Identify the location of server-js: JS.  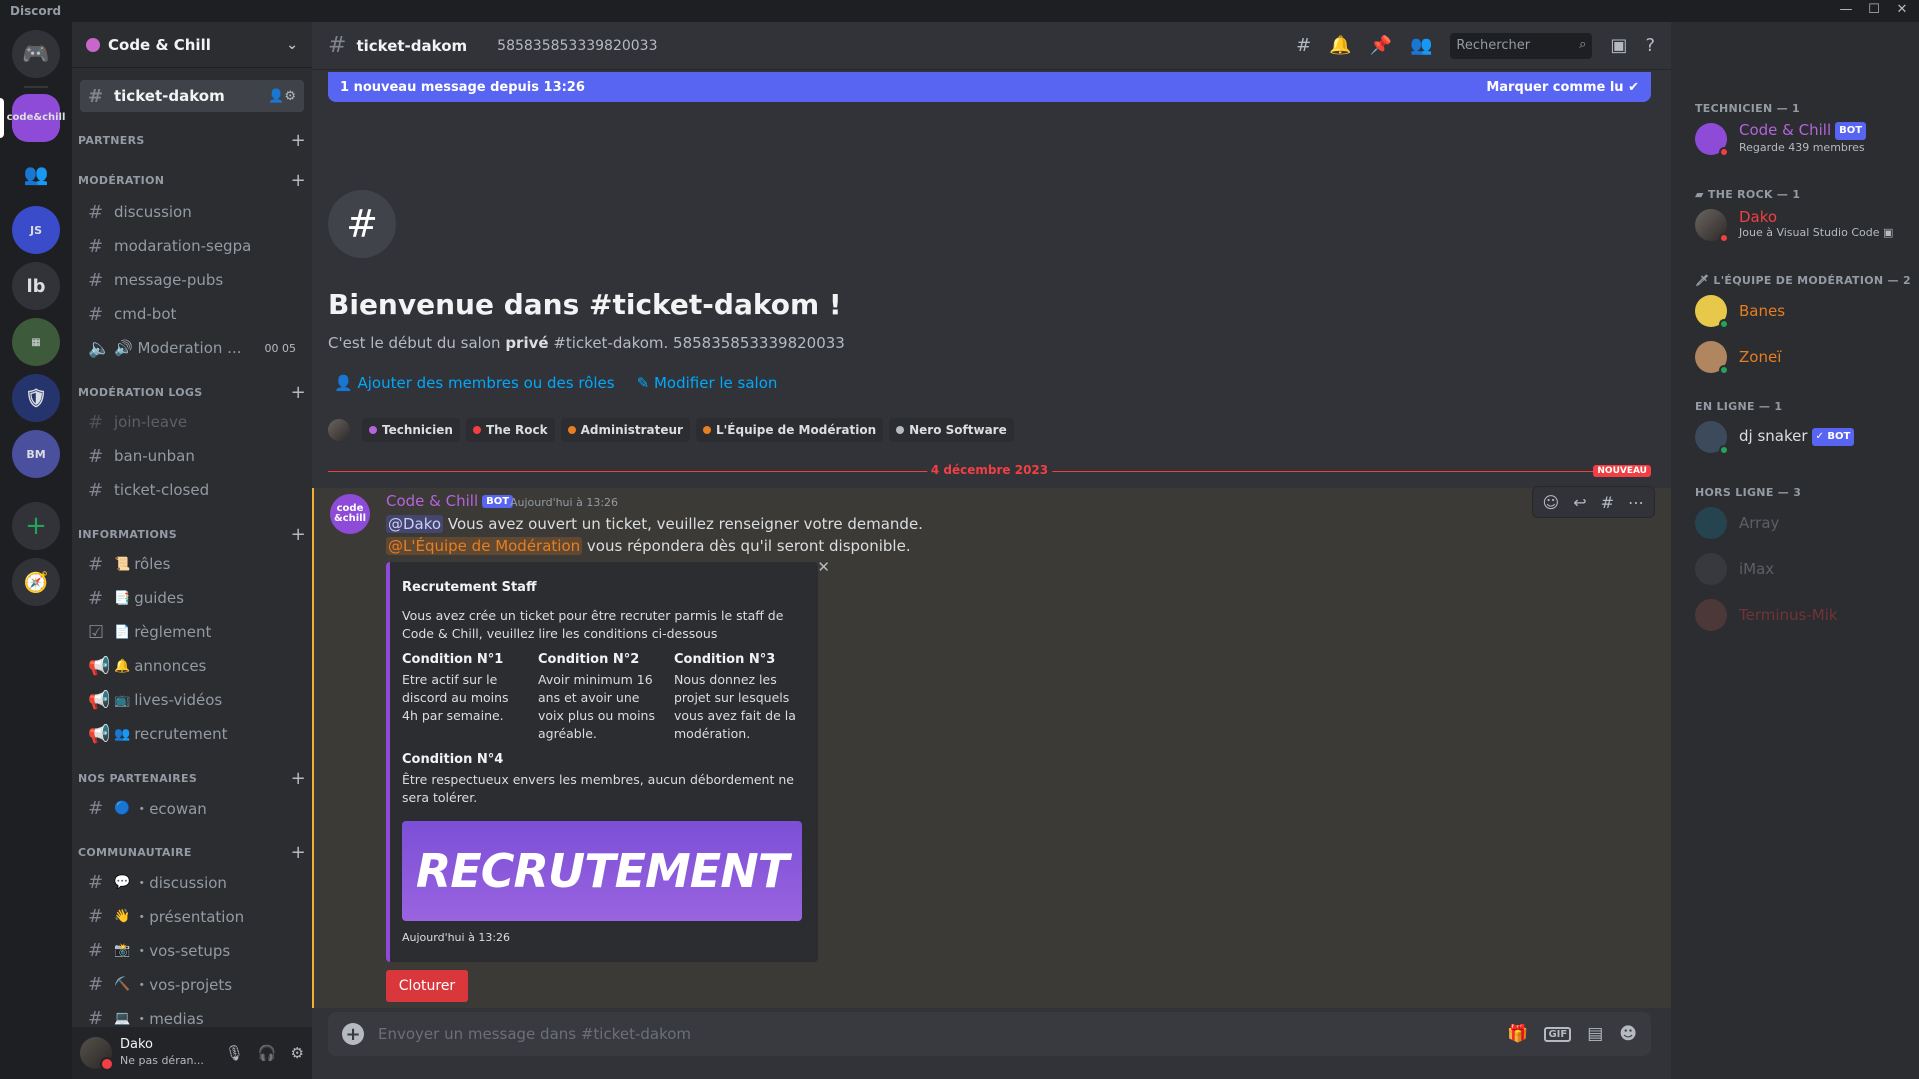
(36, 230).